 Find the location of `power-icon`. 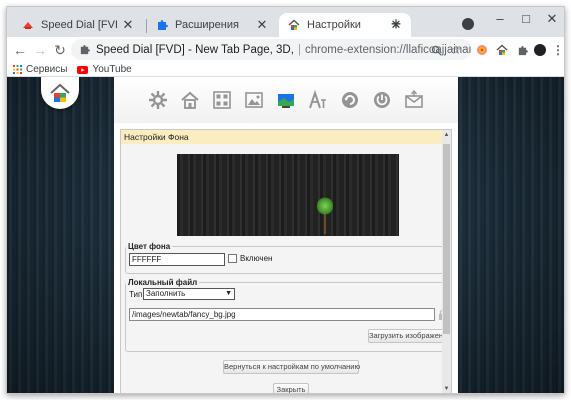

power-icon is located at coordinates (382, 100).